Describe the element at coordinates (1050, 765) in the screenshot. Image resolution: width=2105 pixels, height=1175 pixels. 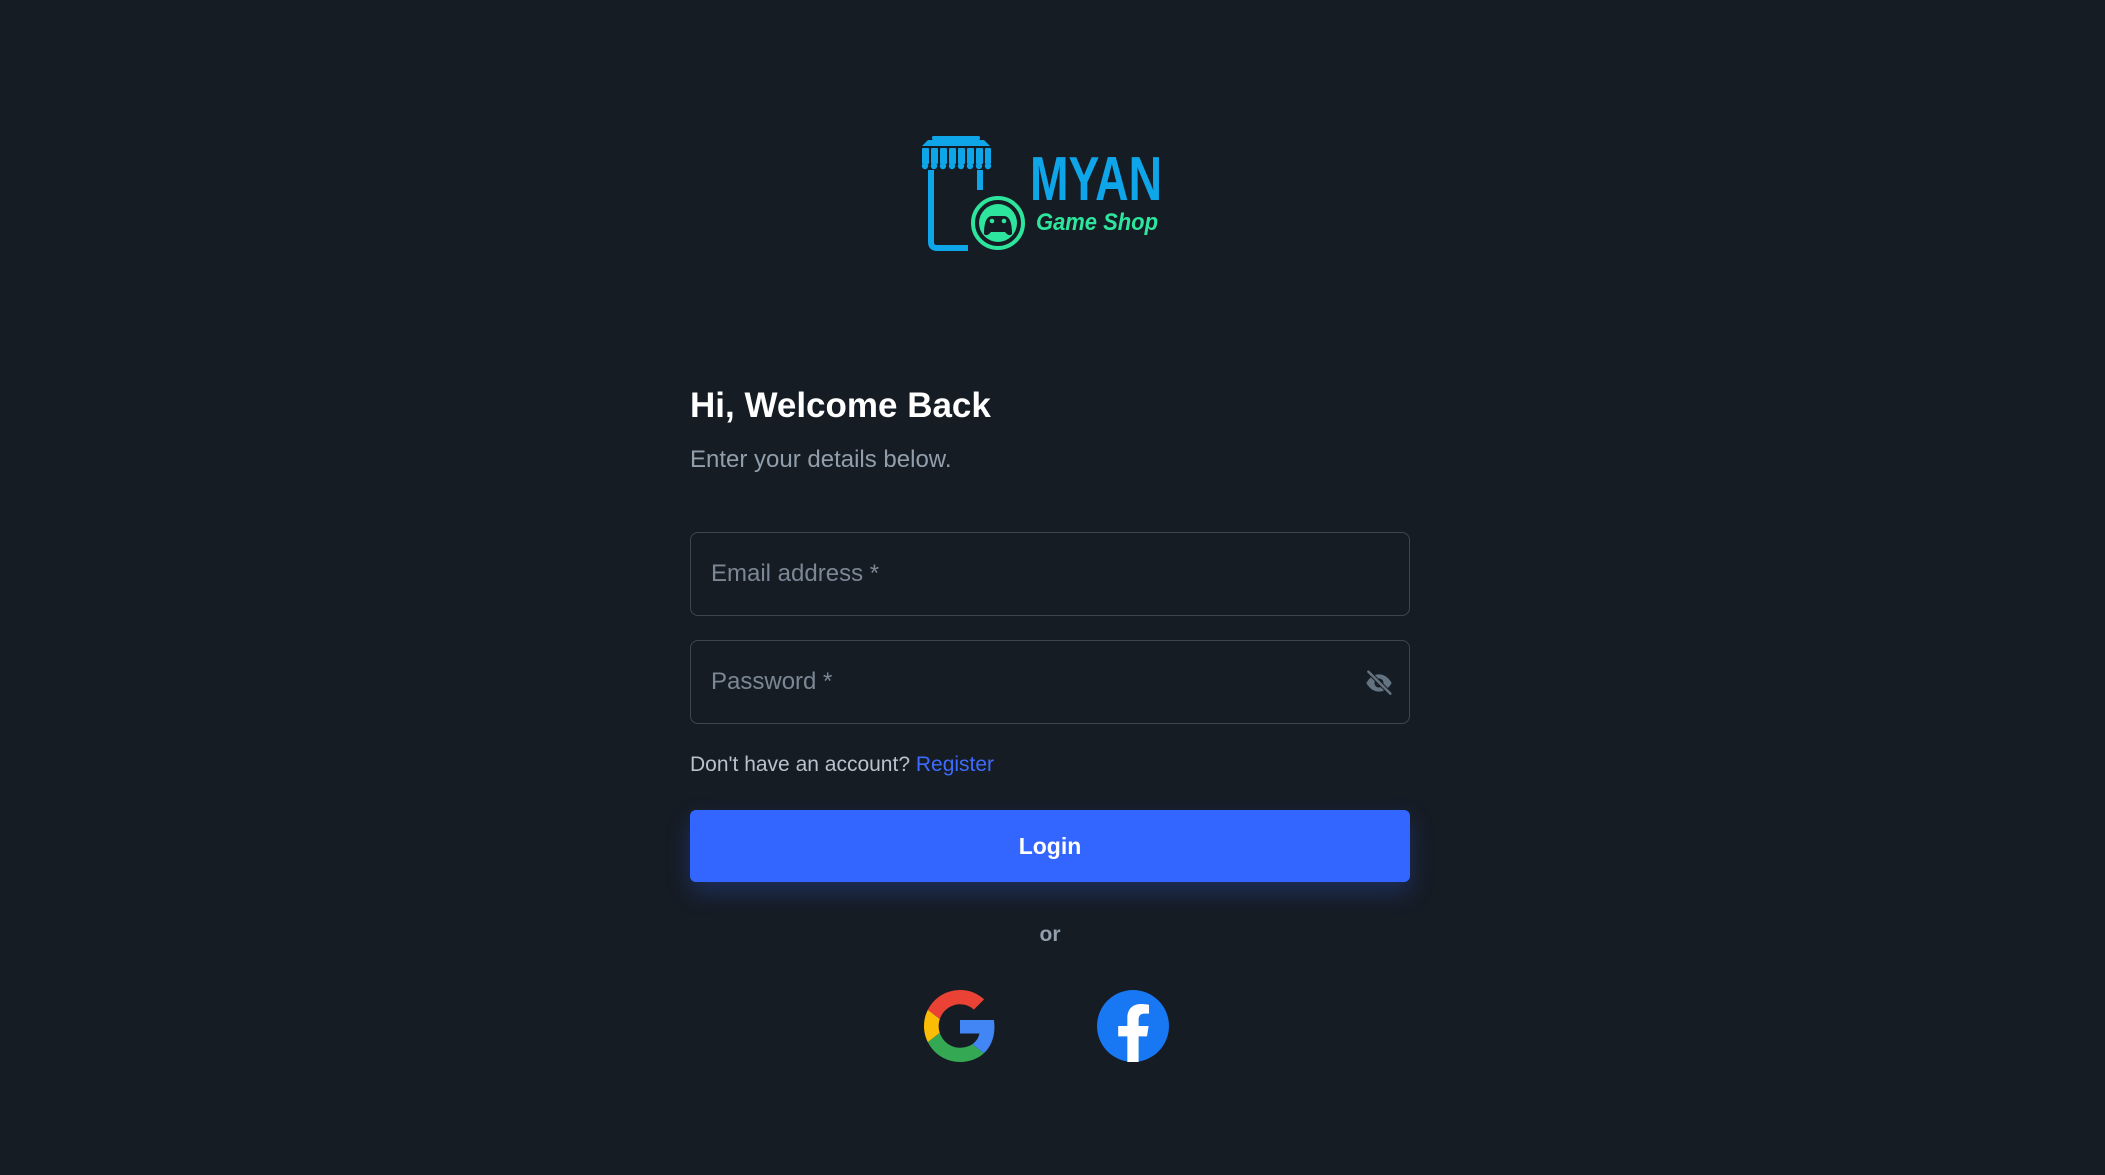
I see `register-prompt: Don't have an account? Register` at that location.